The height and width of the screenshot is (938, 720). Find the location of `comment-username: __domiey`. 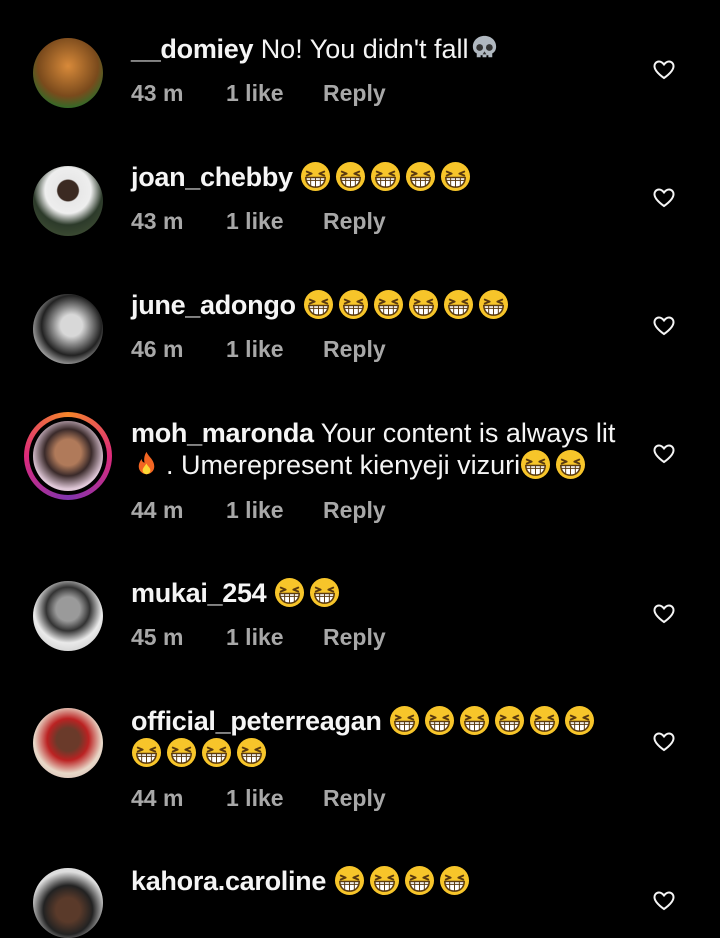

comment-username: __domiey is located at coordinates (192, 49).